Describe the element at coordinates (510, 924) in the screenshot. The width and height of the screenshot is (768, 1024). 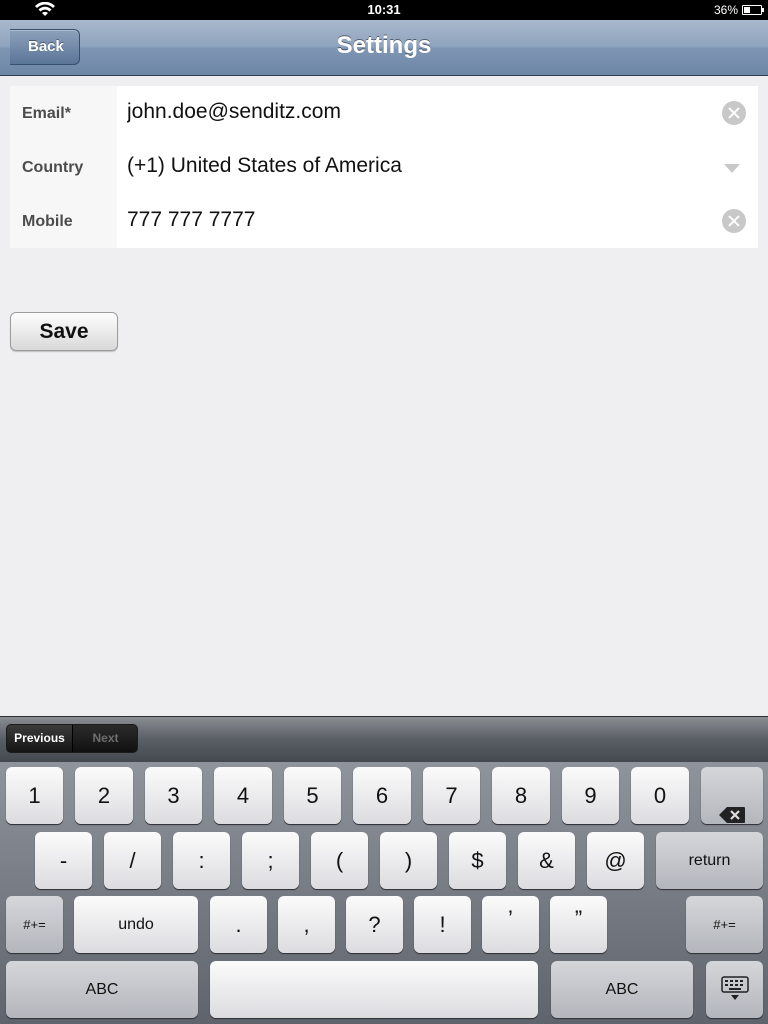
I see `key-apostrophe: ’` at that location.